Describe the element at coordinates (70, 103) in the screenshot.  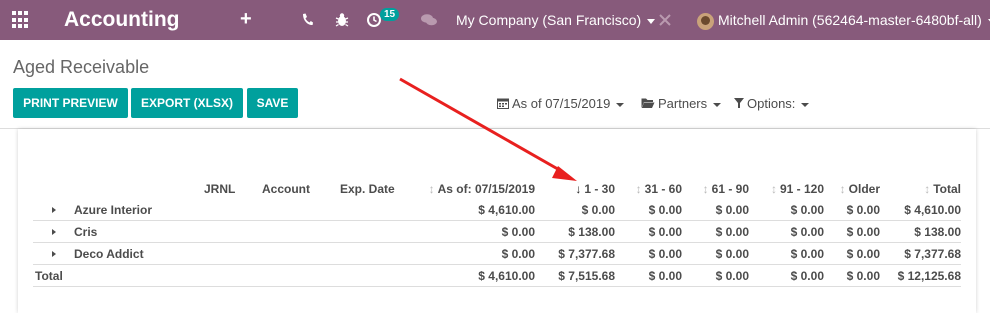
I see `print-preview-button: PRINT PREVIEW` at that location.